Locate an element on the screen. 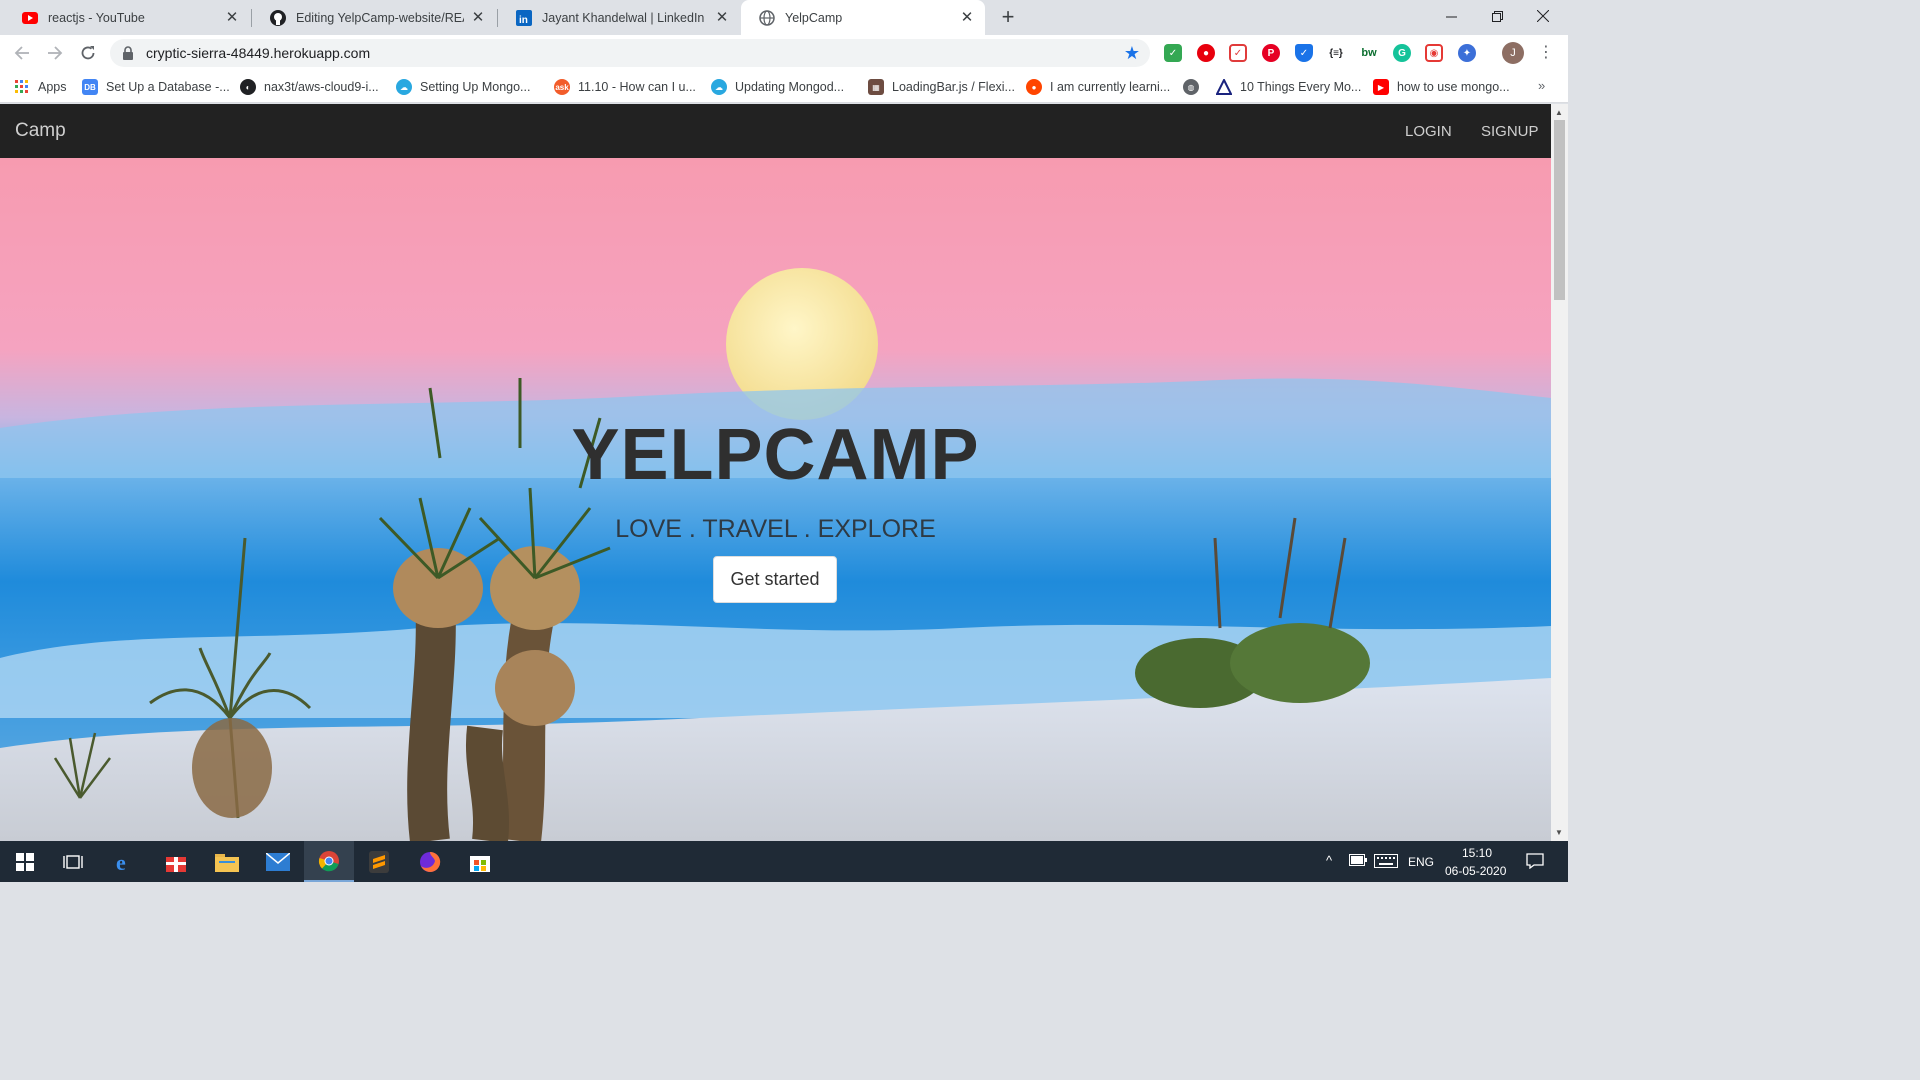 The width and height of the screenshot is (1920, 1080). chrome-taskbar-icon is located at coordinates (329, 861).